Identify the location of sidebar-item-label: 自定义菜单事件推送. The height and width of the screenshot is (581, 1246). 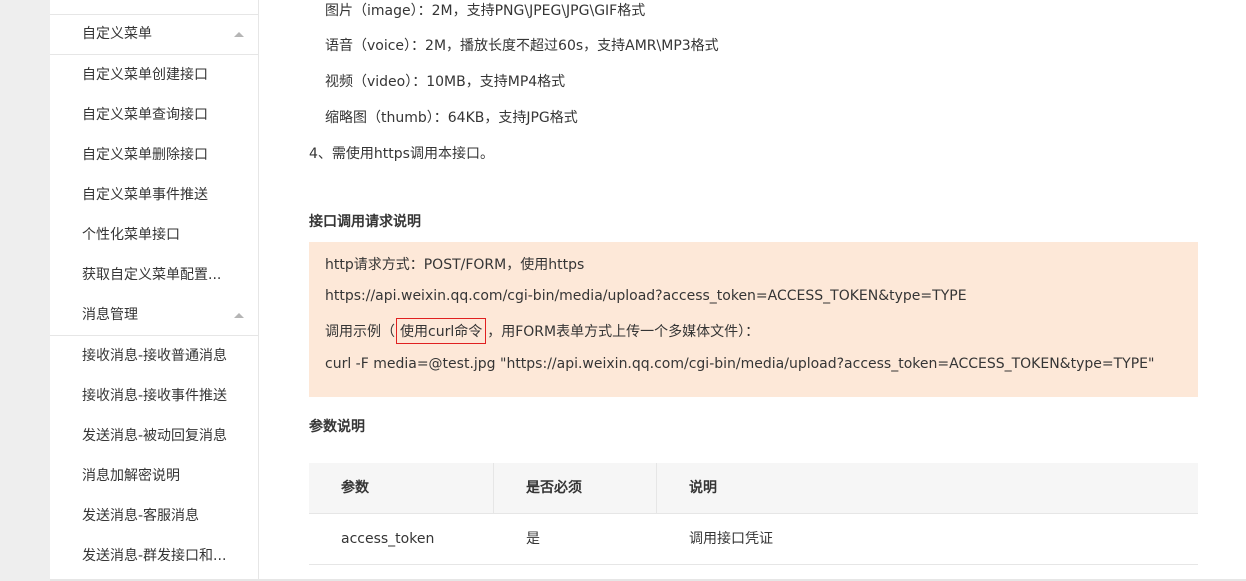
(145, 195).